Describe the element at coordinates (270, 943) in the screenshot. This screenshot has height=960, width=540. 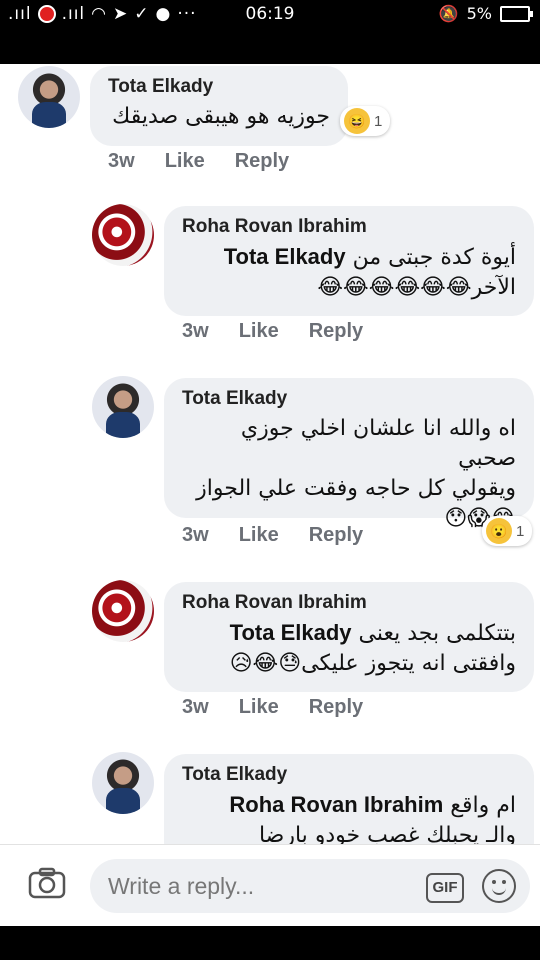
I see `navigation-bar` at that location.